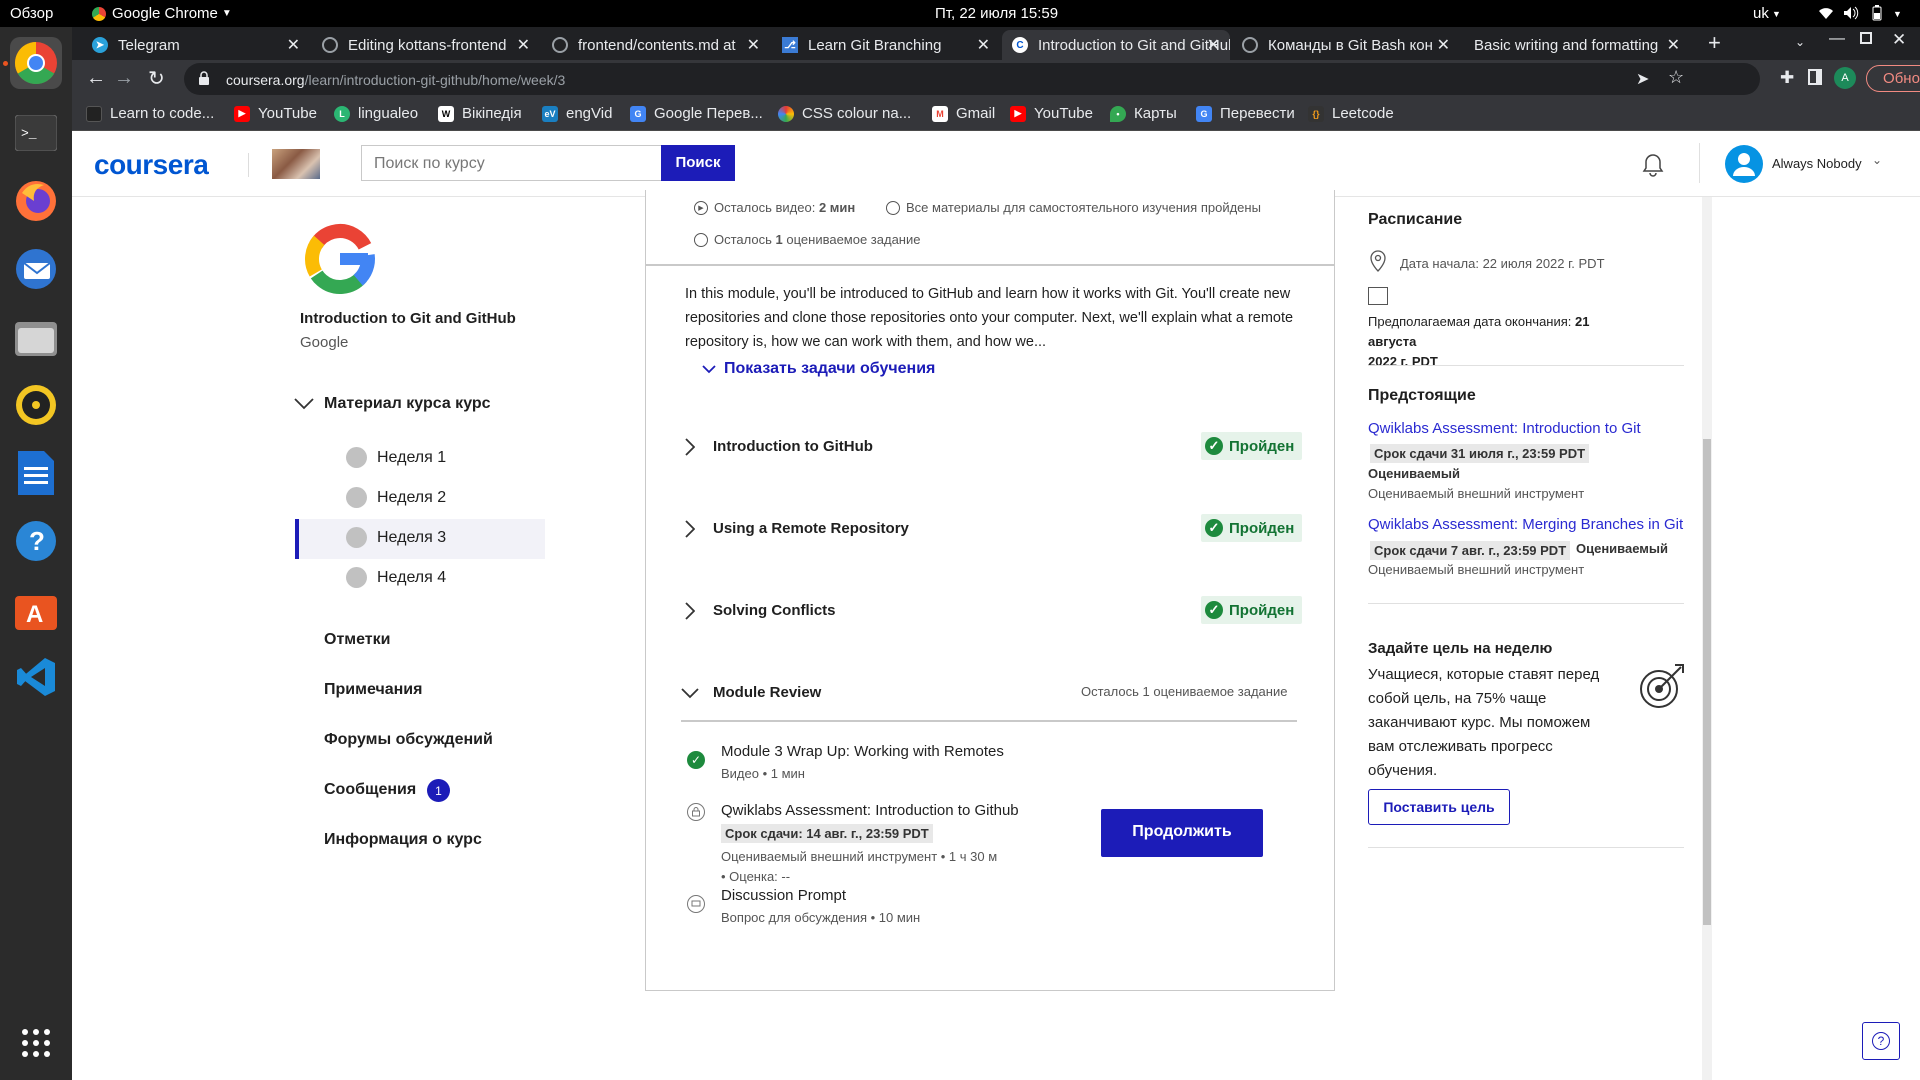 The image size is (1920, 1080). Describe the element at coordinates (1439, 807) in the screenshot. I see `set-goal-button: Поставить цель` at that location.